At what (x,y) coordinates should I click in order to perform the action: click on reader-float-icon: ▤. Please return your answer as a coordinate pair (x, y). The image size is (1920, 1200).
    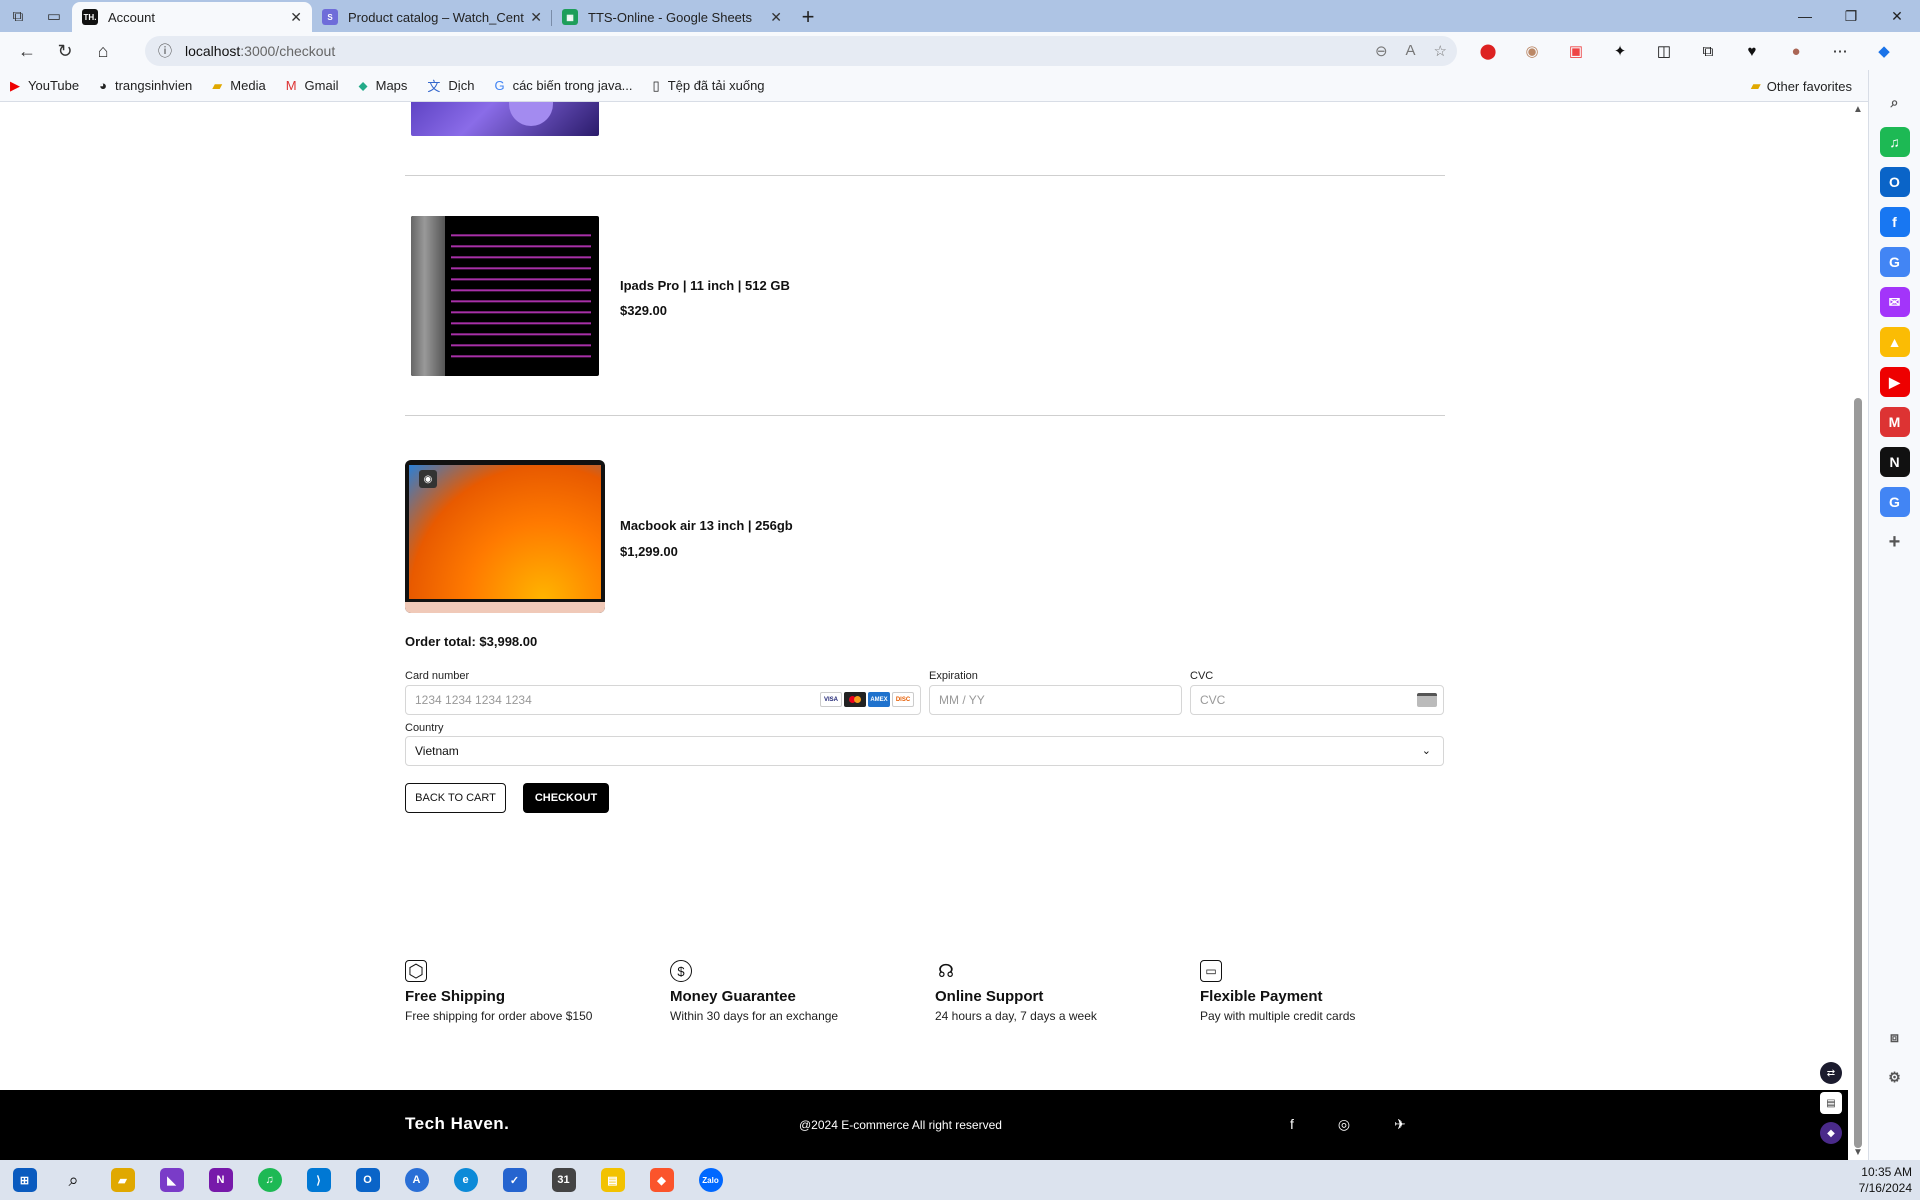
    Looking at the image, I should click on (1831, 1103).